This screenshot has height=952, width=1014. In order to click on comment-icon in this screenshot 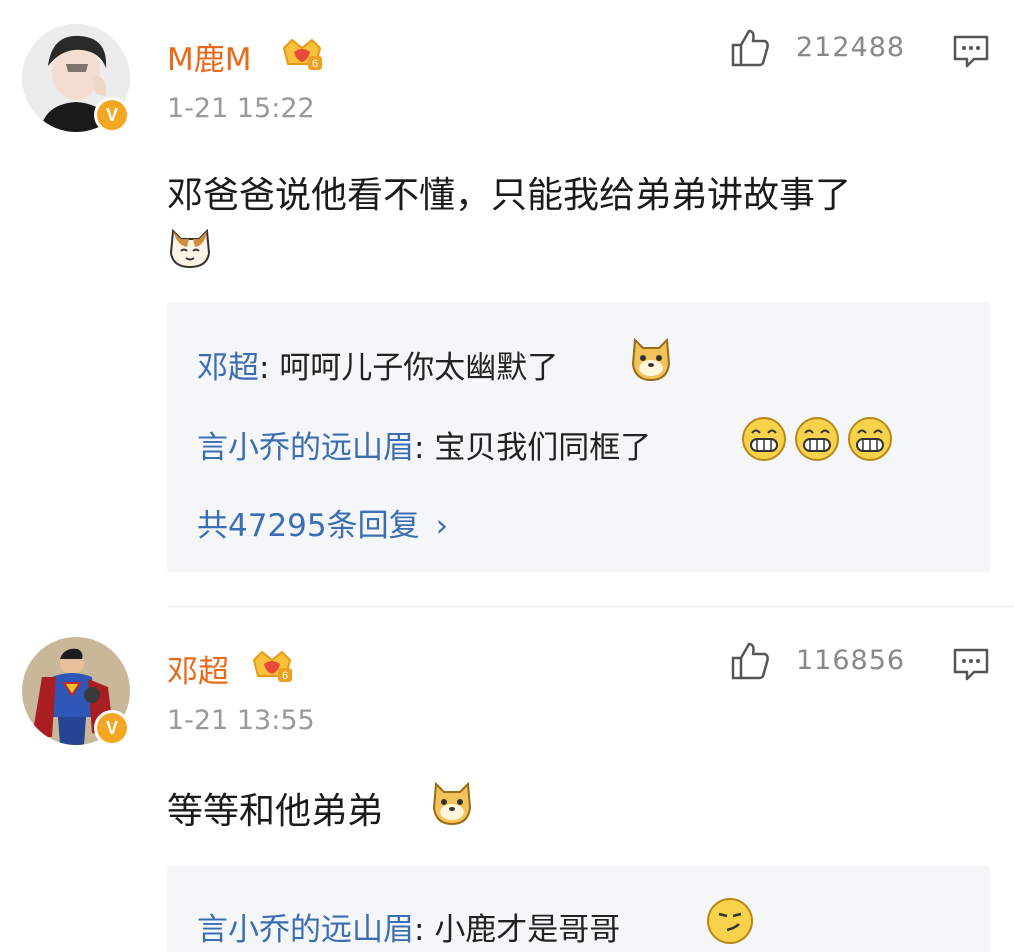, I will do `click(971, 664)`.